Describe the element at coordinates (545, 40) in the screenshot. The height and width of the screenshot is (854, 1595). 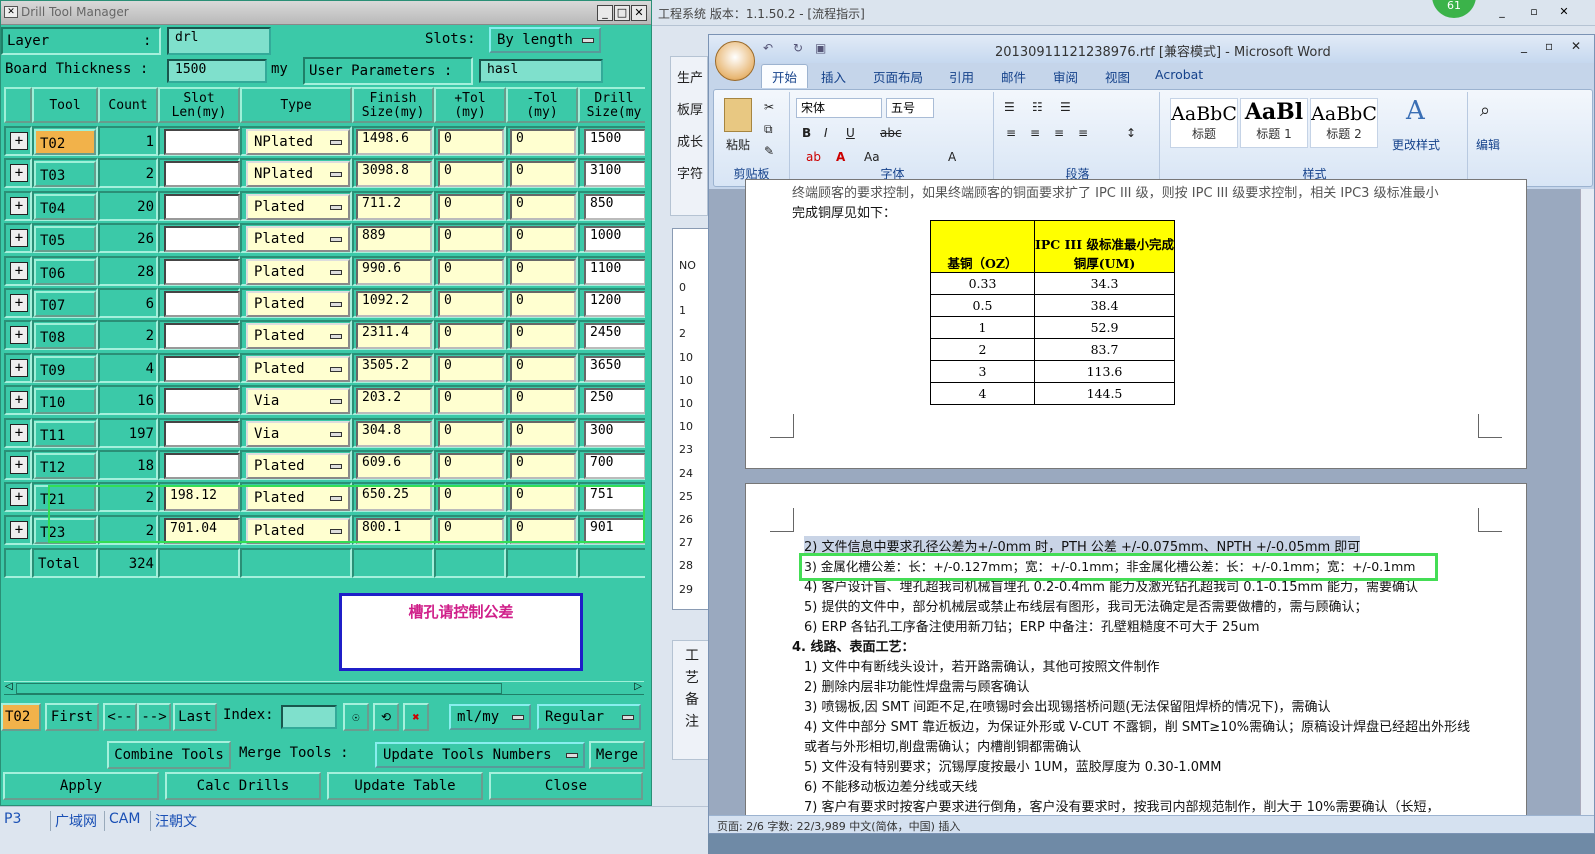
I see `slots-select: By length` at that location.